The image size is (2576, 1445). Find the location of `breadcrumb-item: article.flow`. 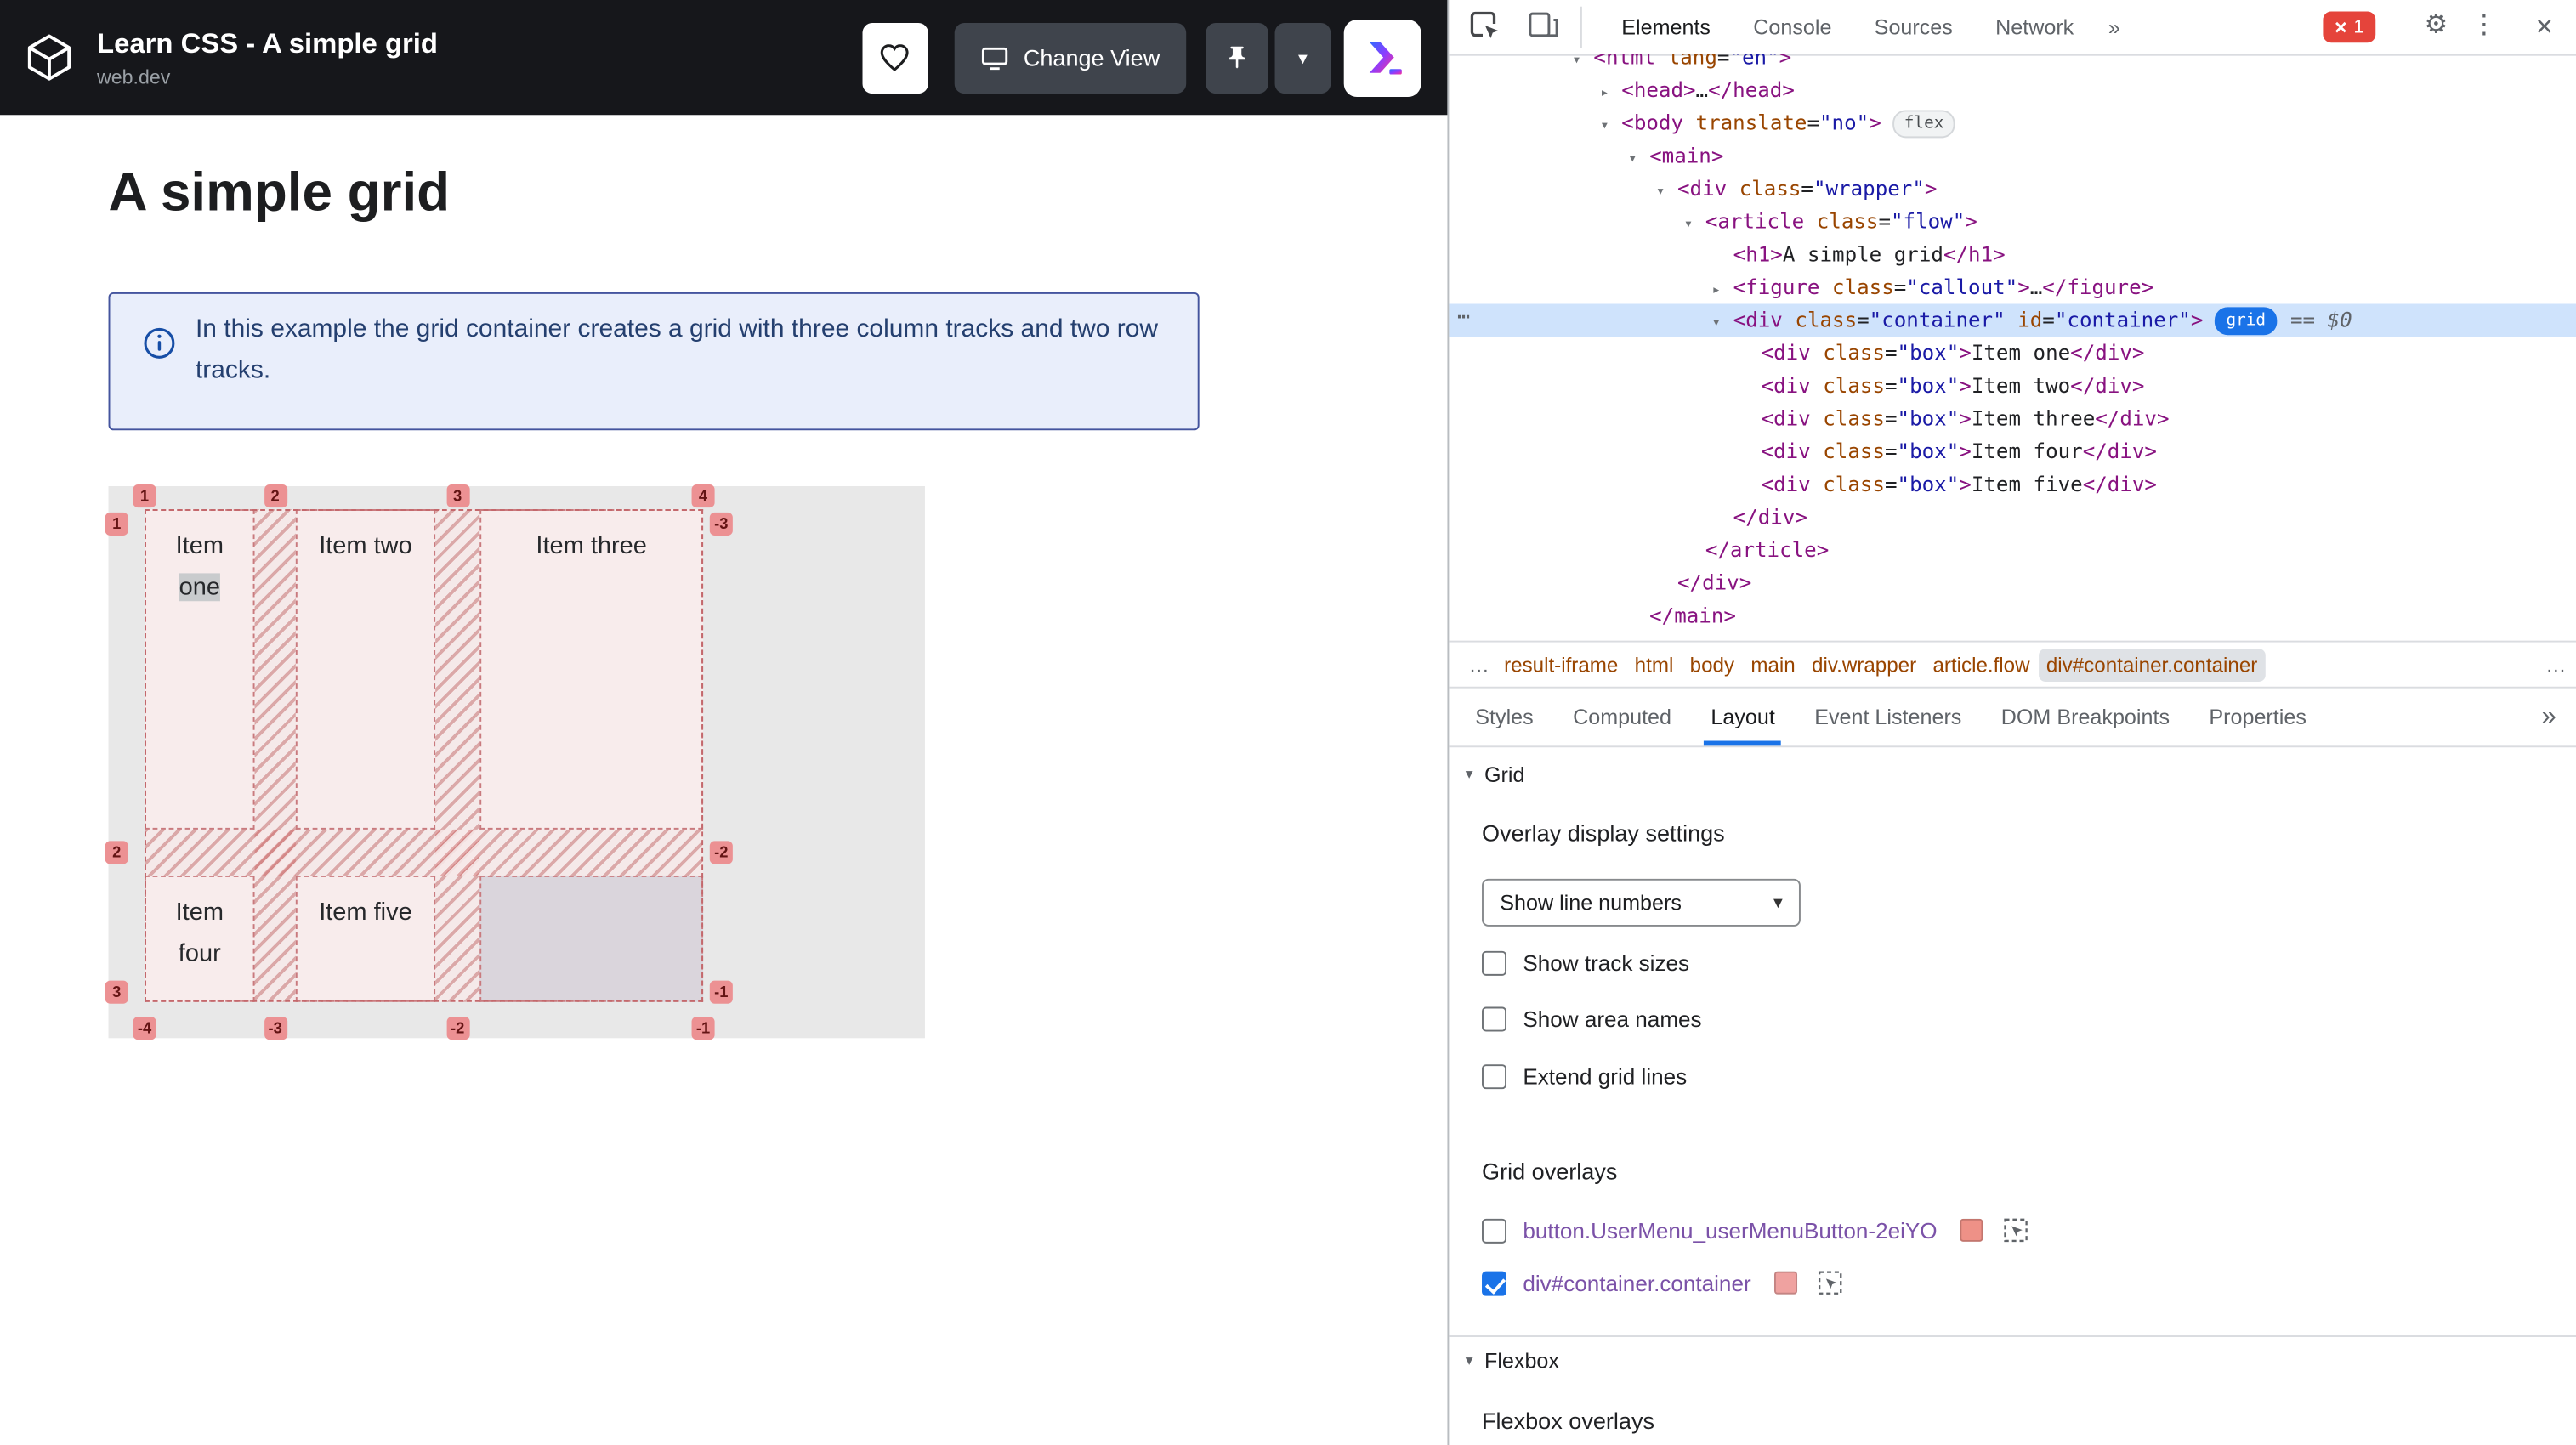

breadcrumb-item: article.flow is located at coordinates (1982, 664).